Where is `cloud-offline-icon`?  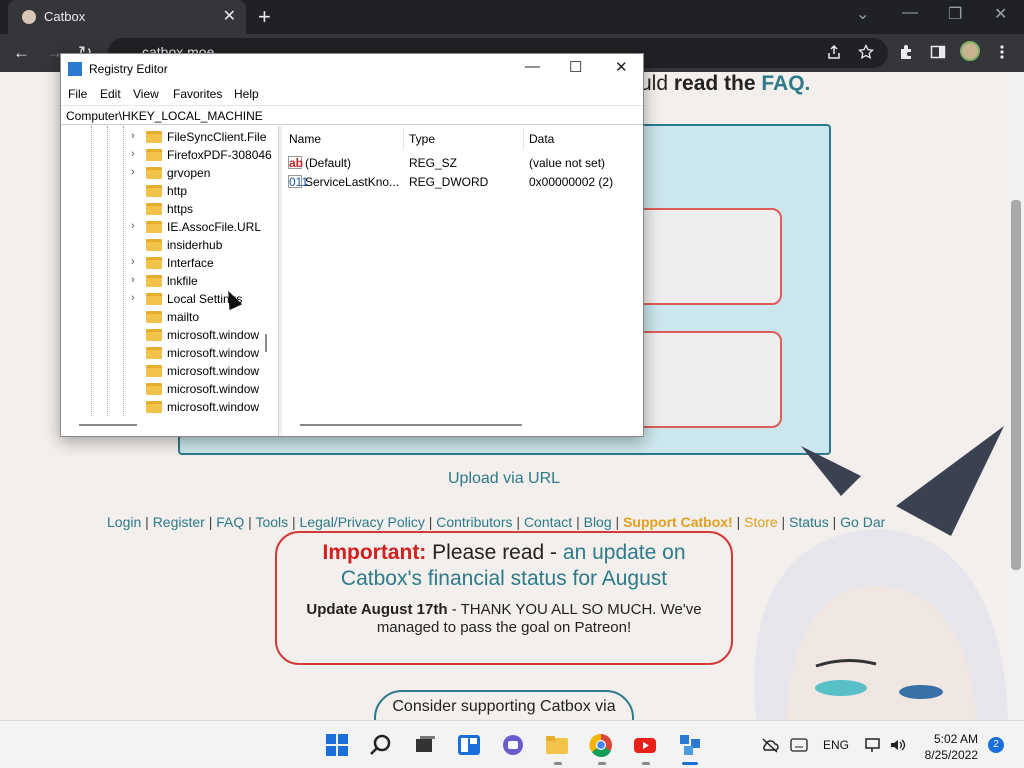 cloud-offline-icon is located at coordinates (770, 745).